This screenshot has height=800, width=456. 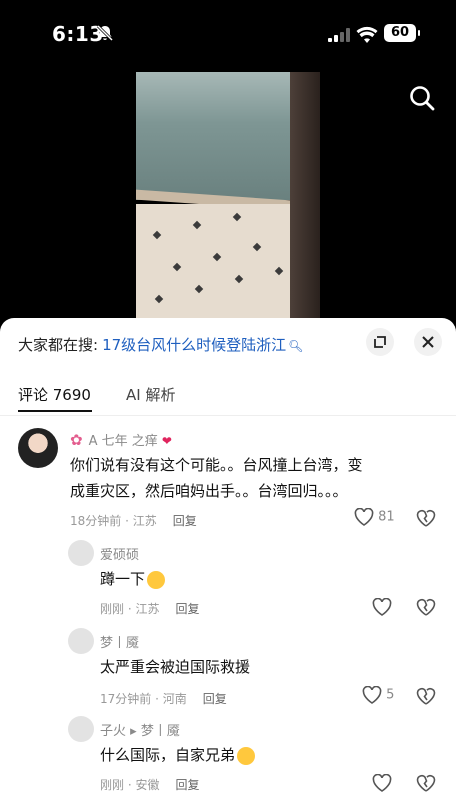 I want to click on reply-text: 什么国际，自家兄弟, so click(x=178, y=755).